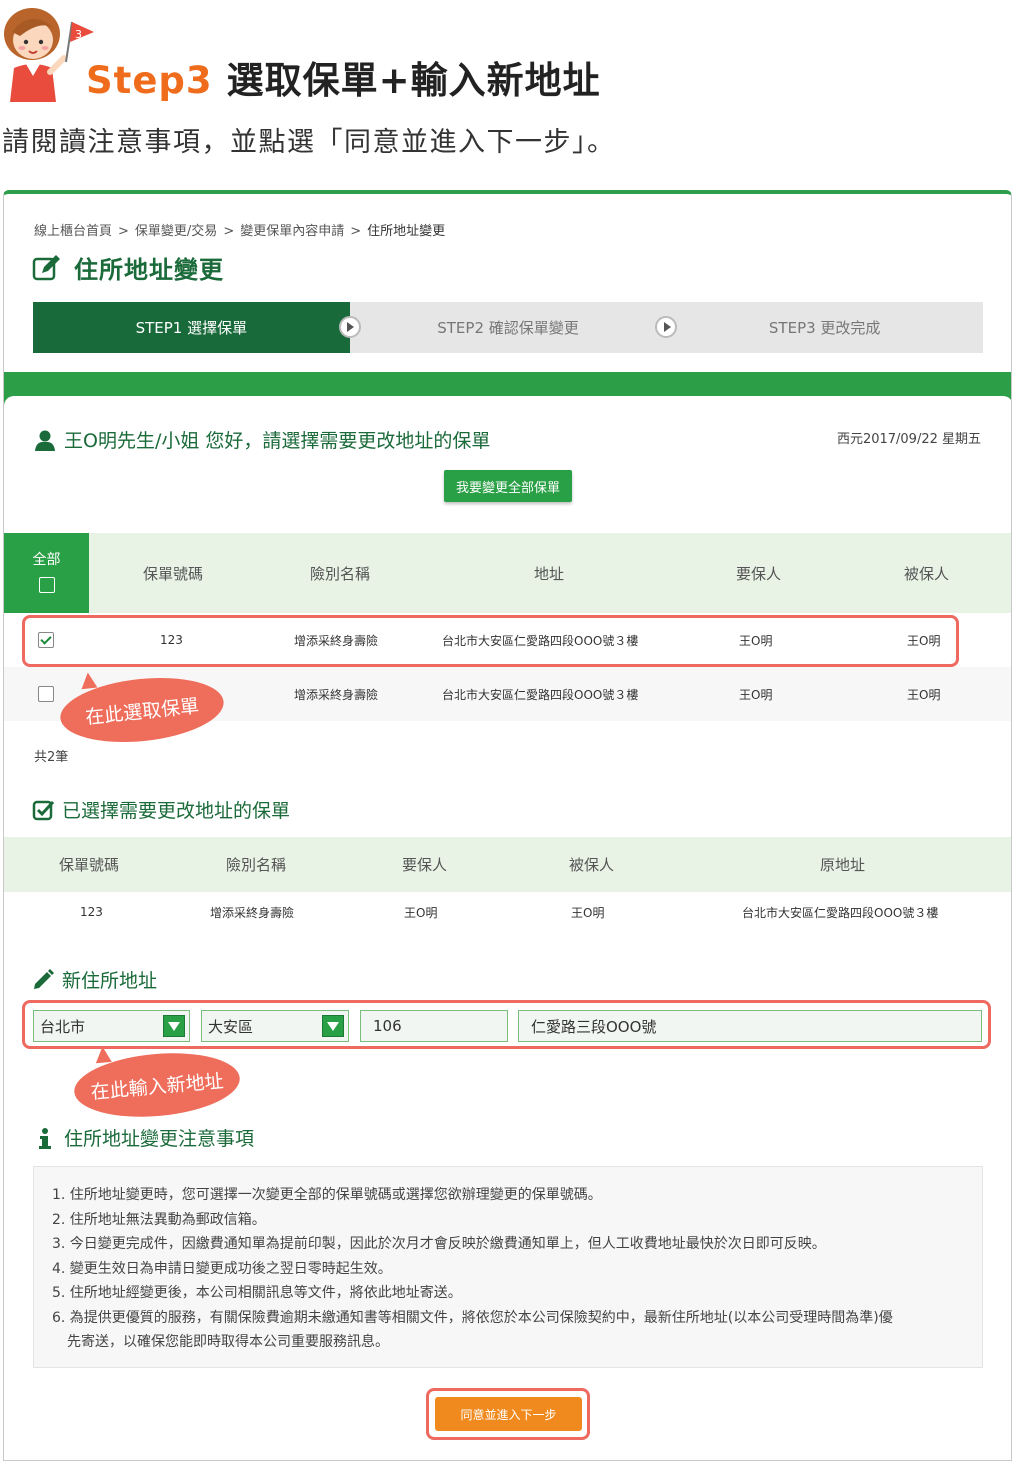  I want to click on breadcrumb-policy-change: 保單變更/交易, so click(176, 231).